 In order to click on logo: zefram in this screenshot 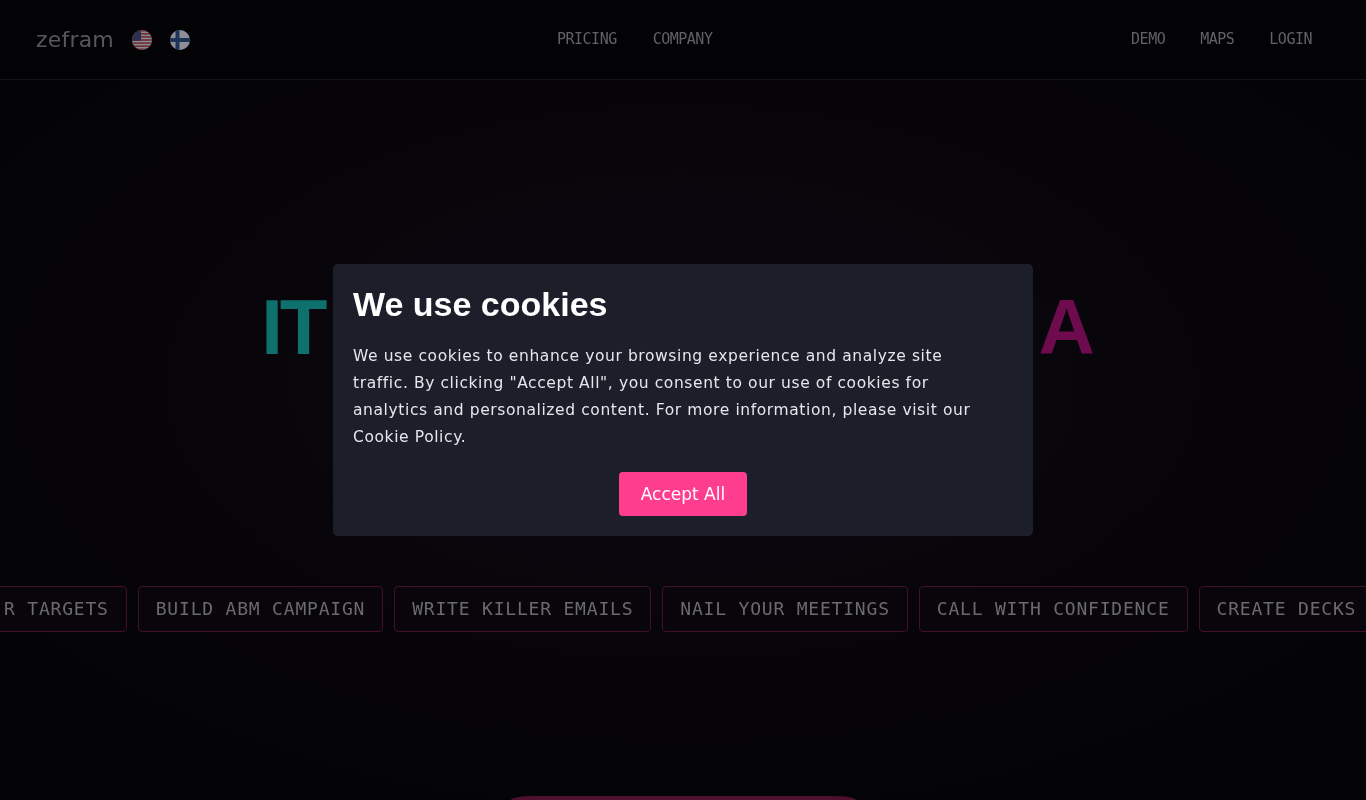, I will do `click(75, 39)`.